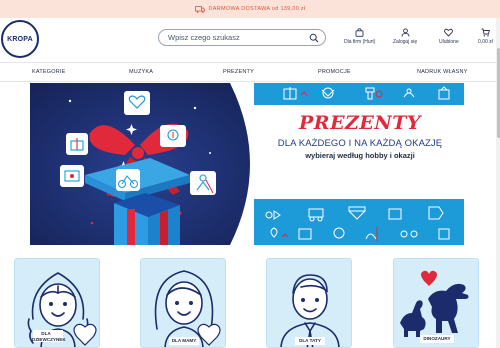 This screenshot has height=348, width=500. What do you see at coordinates (485, 32) in the screenshot?
I see `cart-icon` at bounding box center [485, 32].